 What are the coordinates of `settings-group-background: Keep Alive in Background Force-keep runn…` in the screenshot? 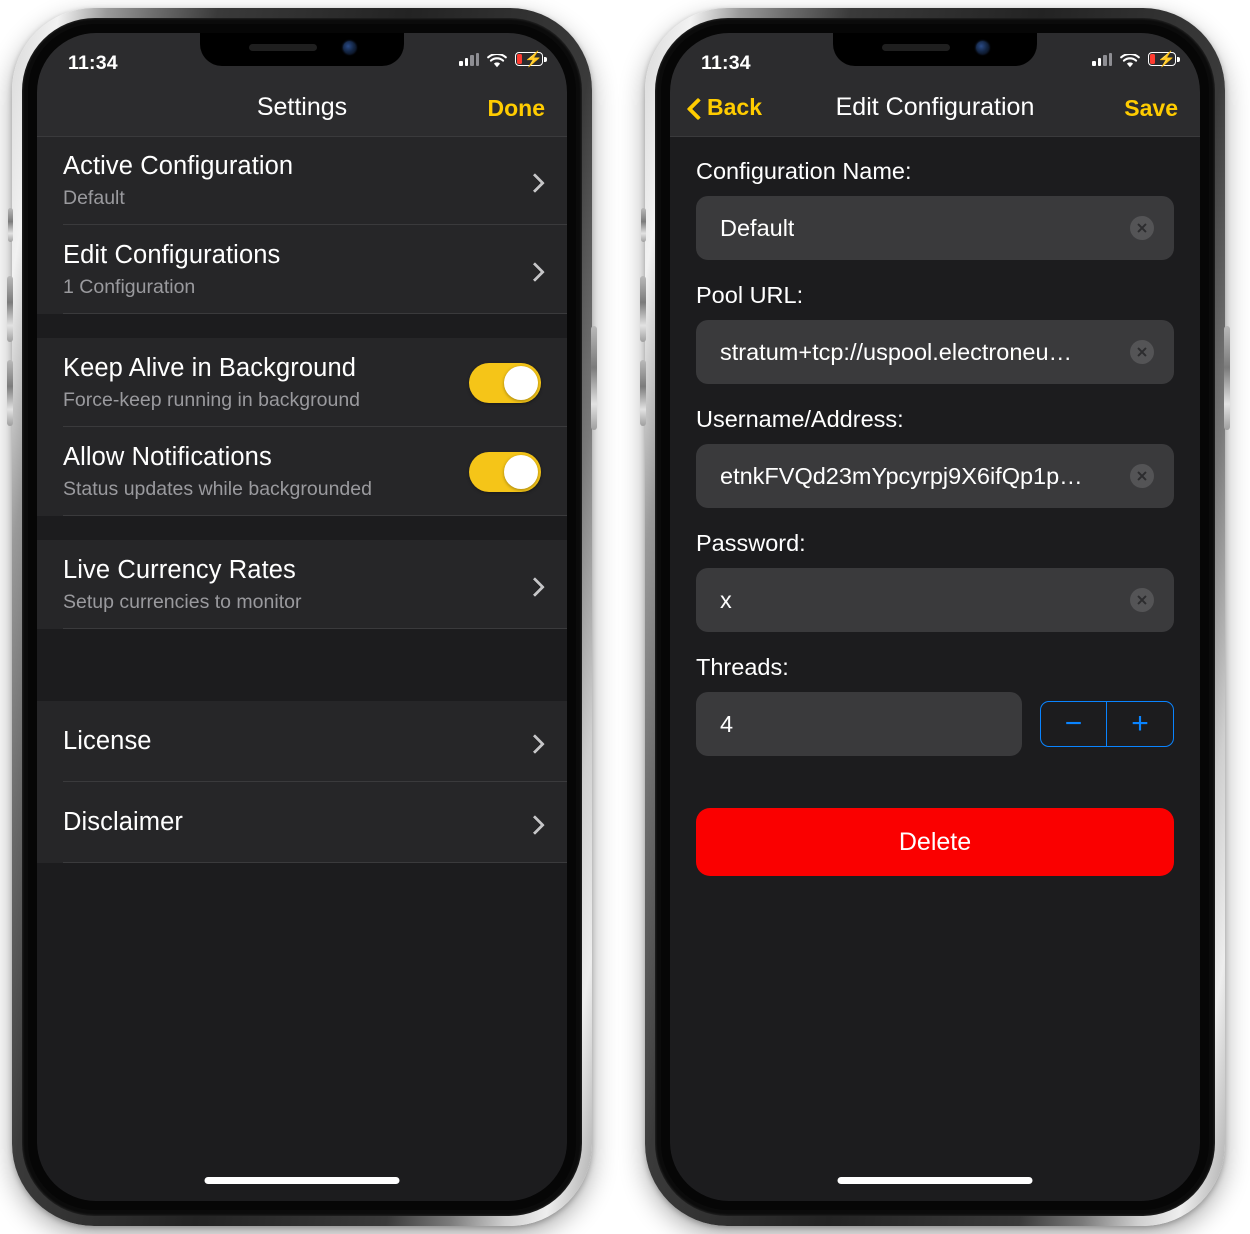 It's located at (302, 427).